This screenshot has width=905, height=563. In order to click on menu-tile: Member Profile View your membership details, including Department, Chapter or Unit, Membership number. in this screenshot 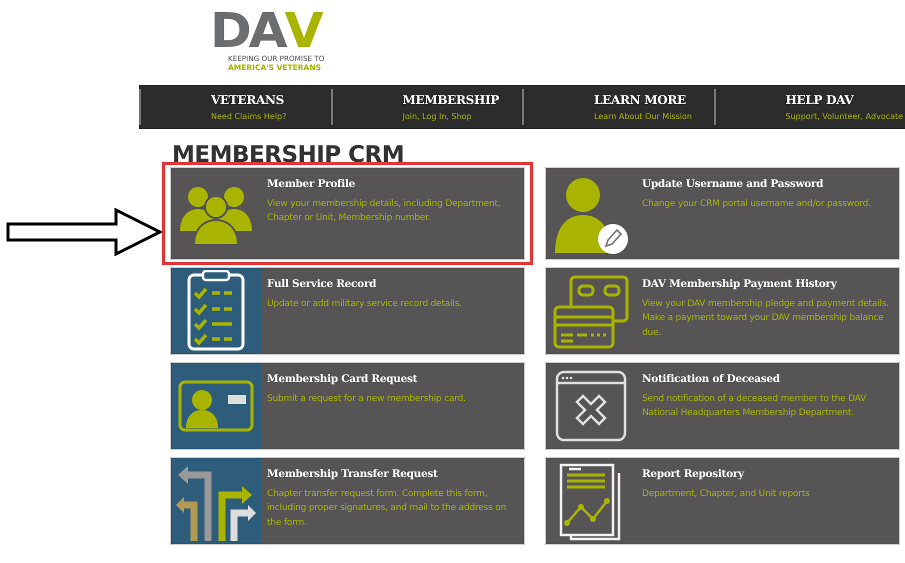, I will do `click(347, 213)`.